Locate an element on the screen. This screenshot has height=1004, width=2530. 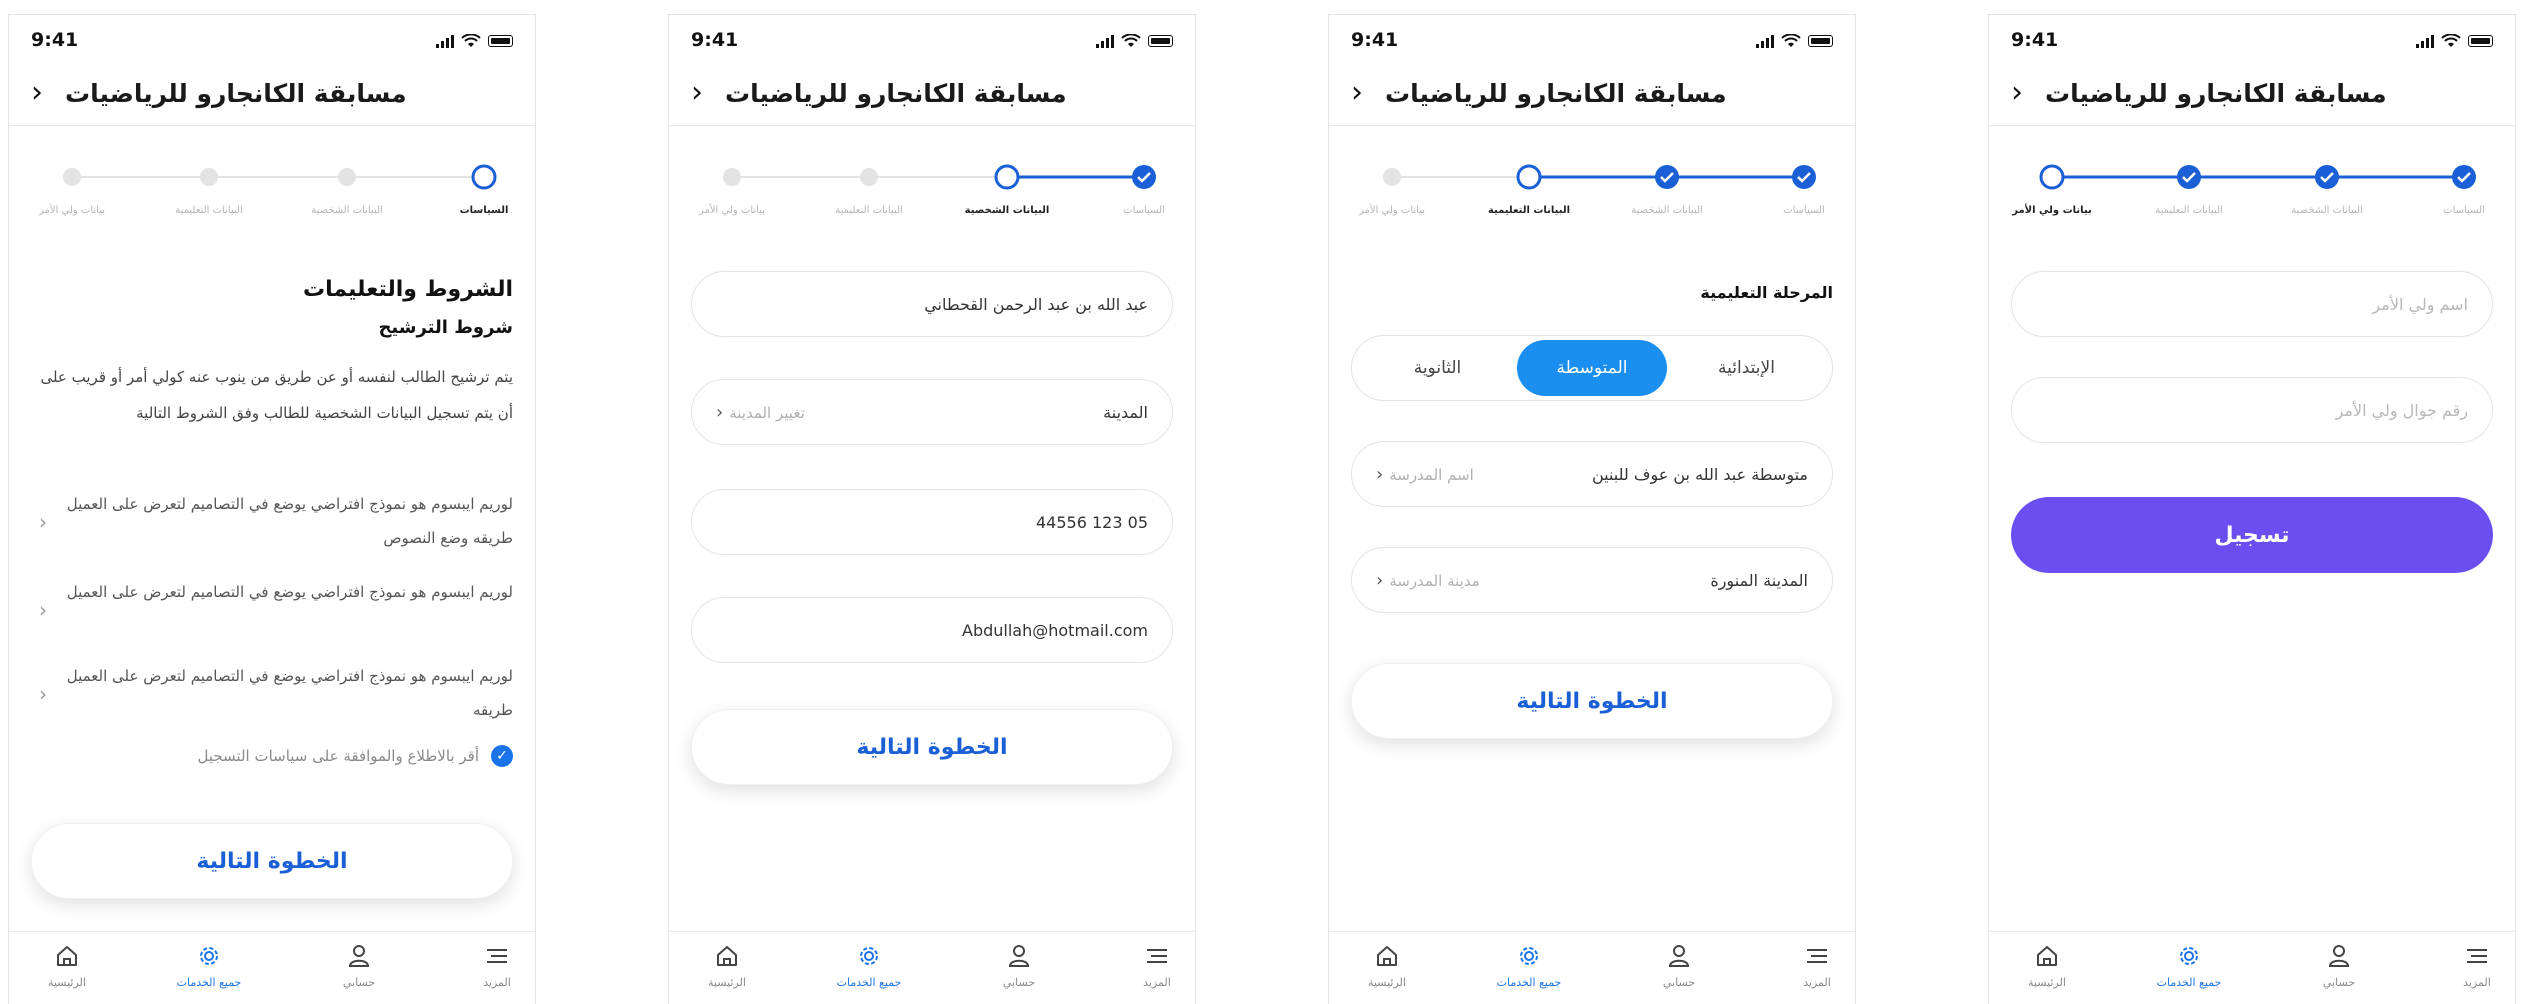
level-option-intermediate-selected: المتوسطة is located at coordinates (1592, 368).